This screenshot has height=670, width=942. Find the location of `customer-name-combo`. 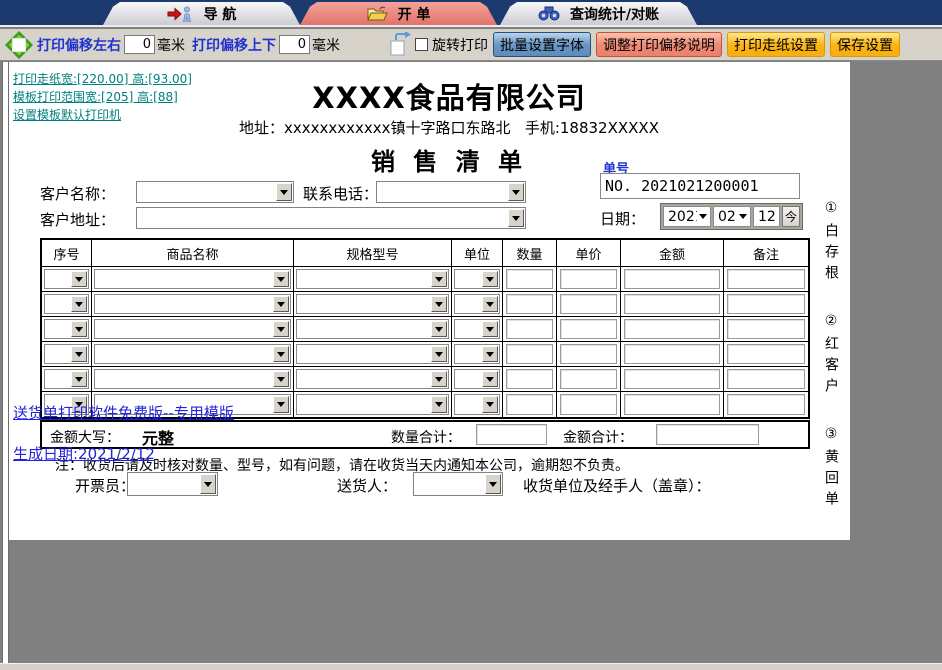

customer-name-combo is located at coordinates (215, 192).